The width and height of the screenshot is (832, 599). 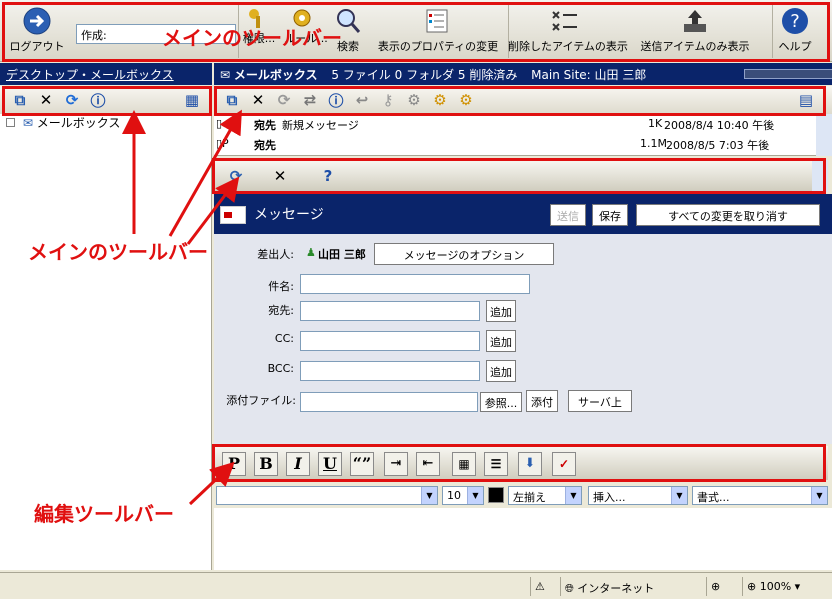 What do you see at coordinates (564, 464) in the screenshot?
I see `spellcheck-icon: ✓` at bounding box center [564, 464].